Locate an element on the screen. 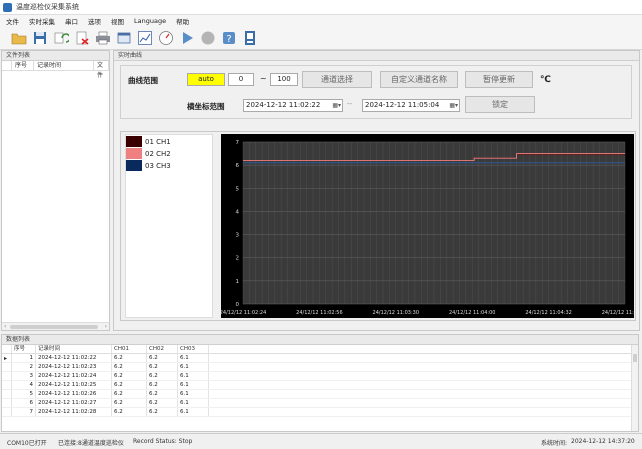 The image size is (642, 449). cell-record-time: 2024-12-12 11:02:26 is located at coordinates (74, 394).